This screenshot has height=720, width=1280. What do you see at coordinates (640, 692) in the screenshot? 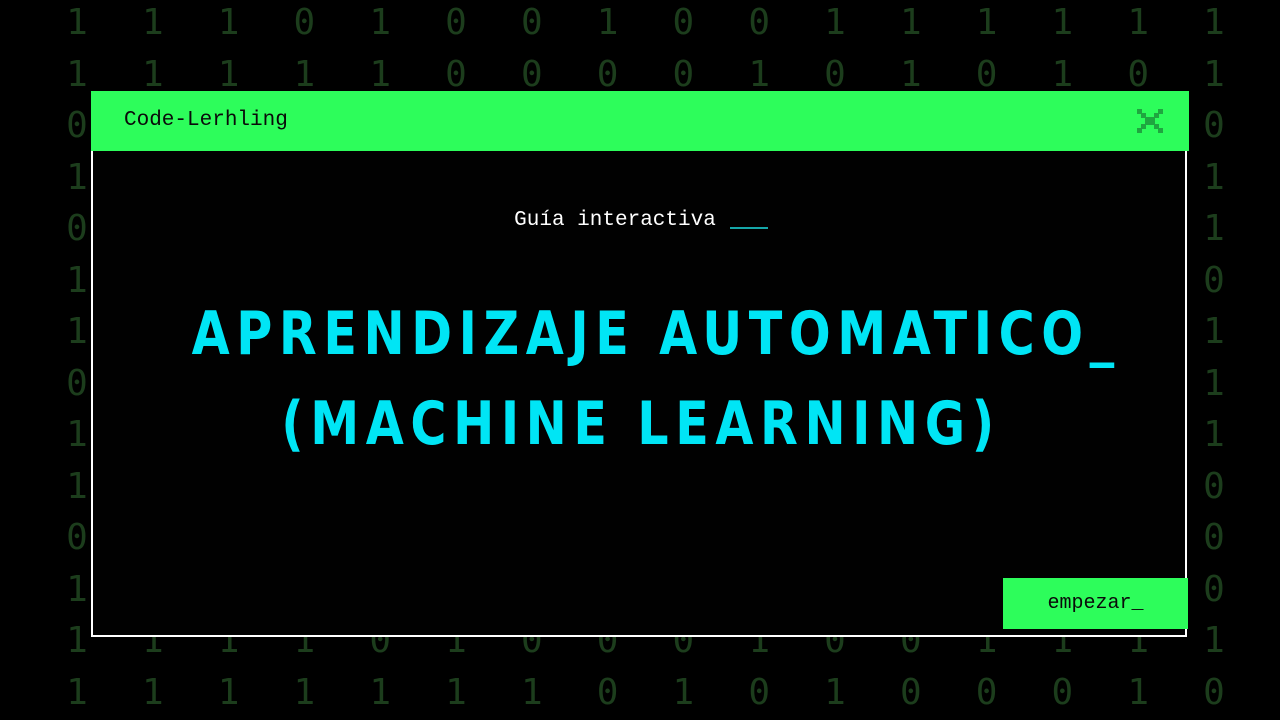
I see `binary-digit-row: 1 1 1 1 1 1 1 0 1 0 1 0 0 0 1 0` at bounding box center [640, 692].